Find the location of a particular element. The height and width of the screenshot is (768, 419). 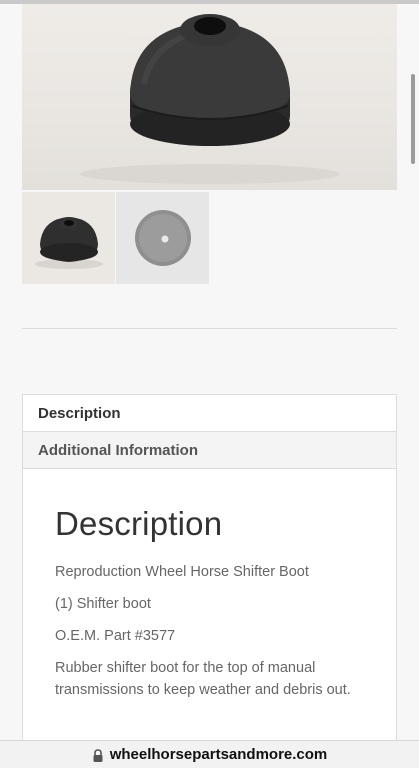

lock-icon is located at coordinates (98, 755).